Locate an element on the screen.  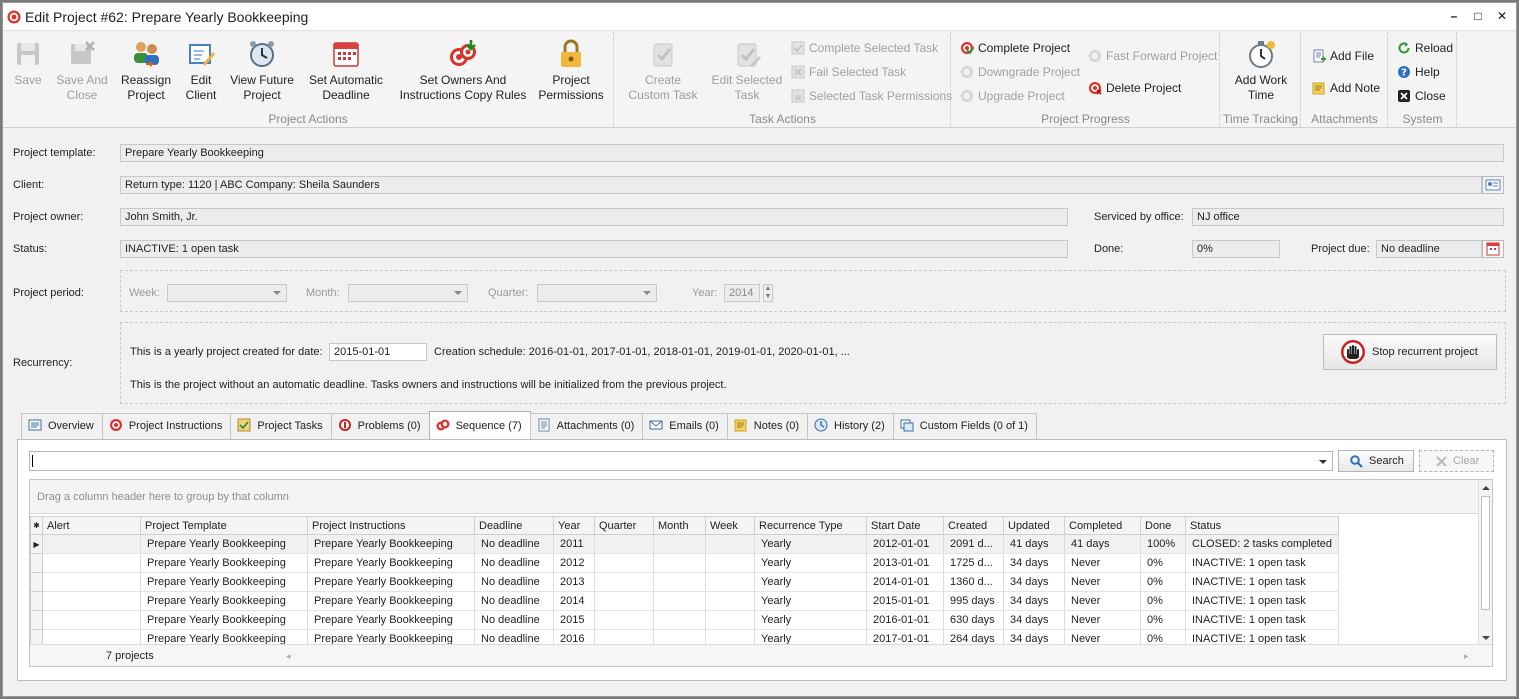
tab-history: History (2) is located at coordinates (850, 426).